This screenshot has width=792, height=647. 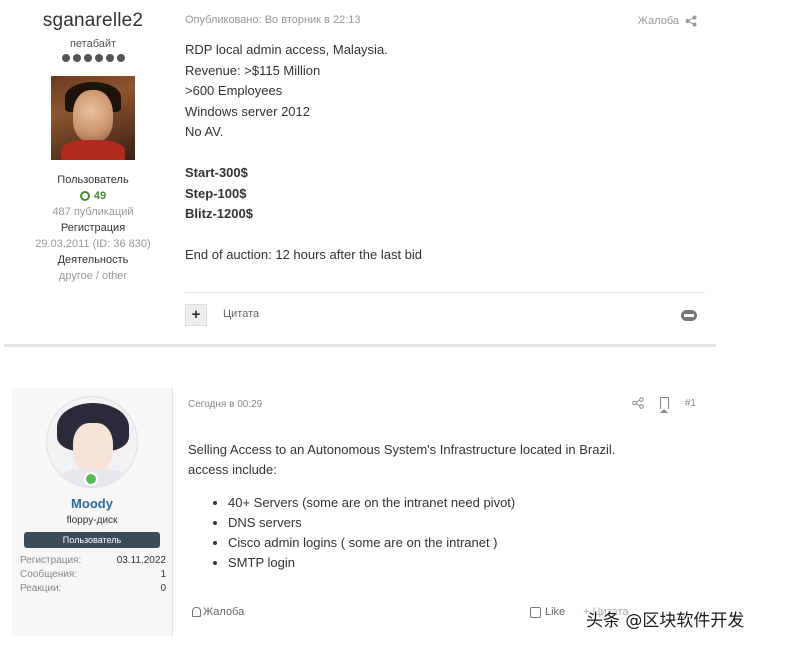 What do you see at coordinates (216, 193) in the screenshot?
I see `step-price: Step-100$` at bounding box center [216, 193].